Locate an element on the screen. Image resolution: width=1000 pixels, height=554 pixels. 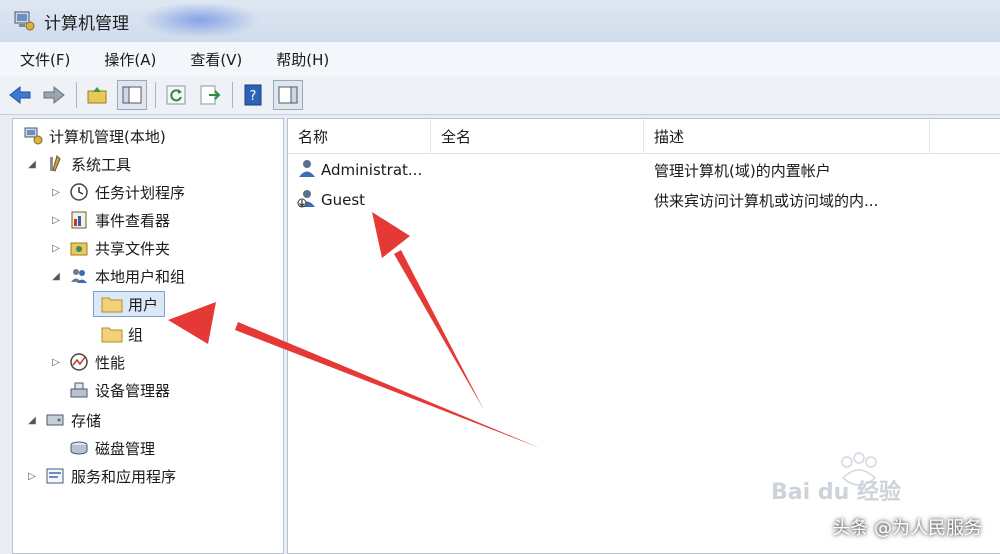
caption-overlay: 头条 @为人民服务 is located at coordinates (907, 528).